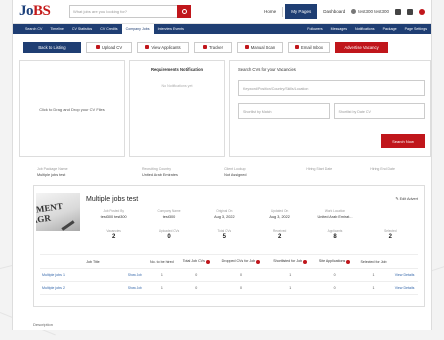 This screenshot has width=444, height=340. What do you see at coordinates (159, 172) in the screenshot?
I see `summary-country: Recruiting Country United Arab Emirates` at bounding box center [159, 172].